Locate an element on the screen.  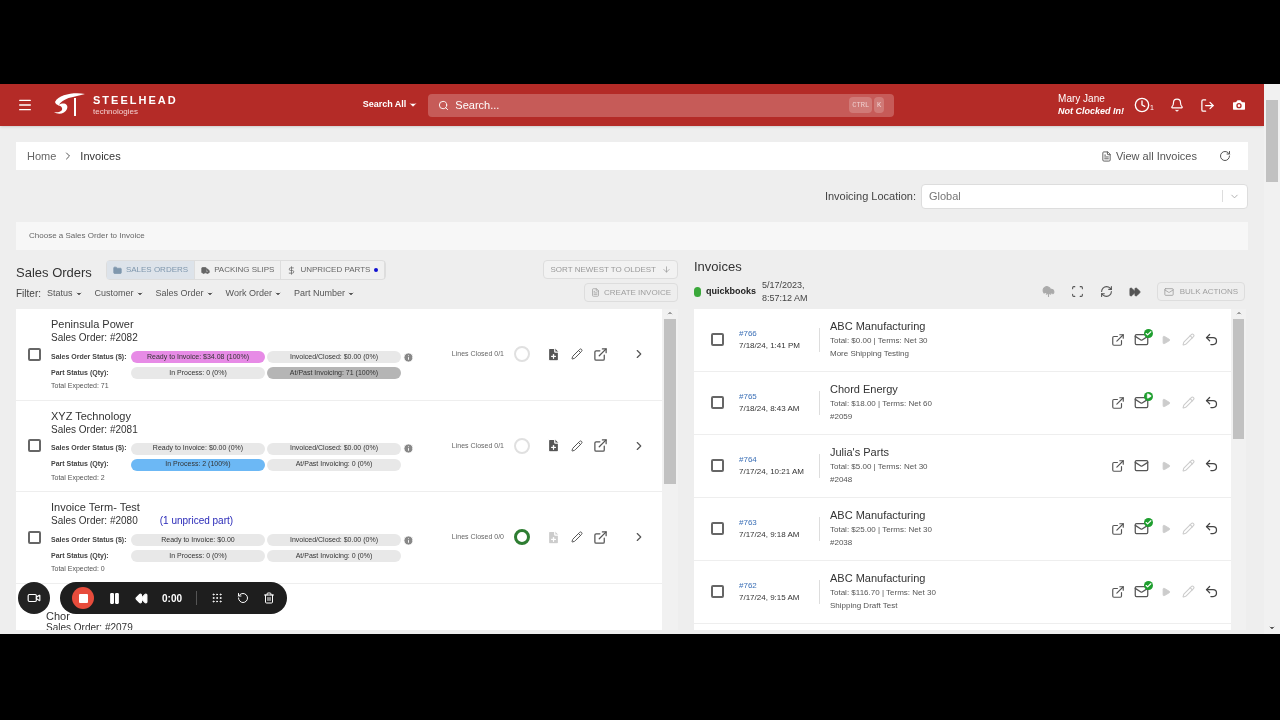
filter-label: Filter: is located at coordinates (28, 294).